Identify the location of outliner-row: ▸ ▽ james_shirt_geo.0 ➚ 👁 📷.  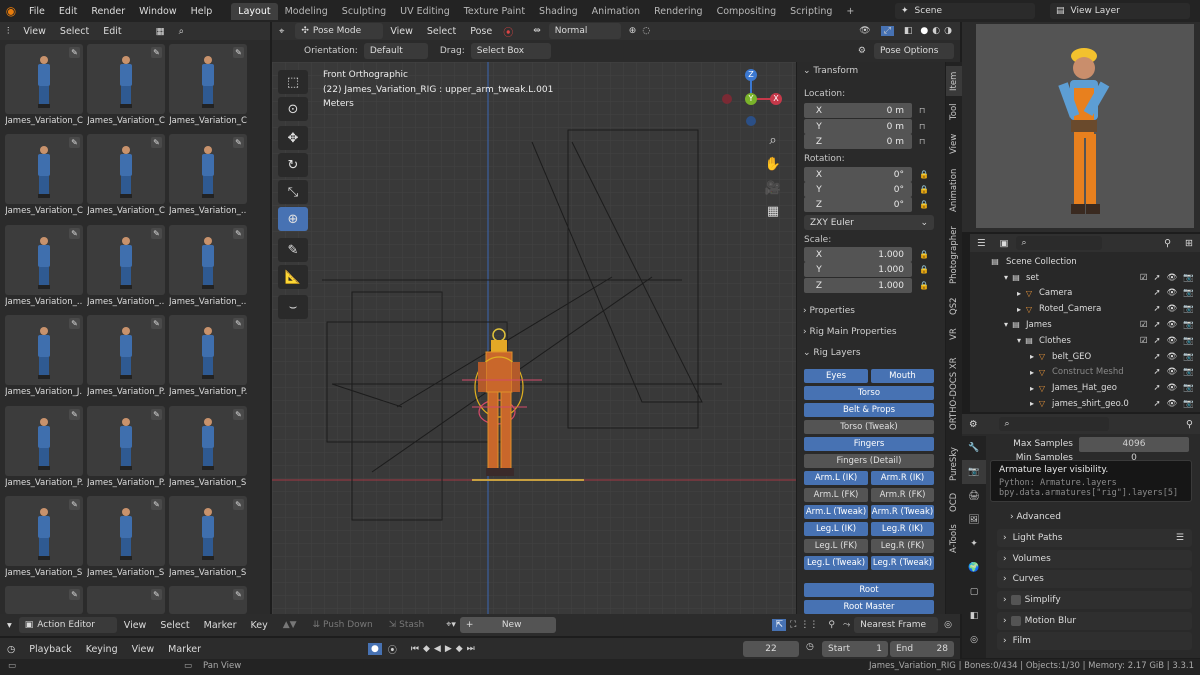
(1090, 403).